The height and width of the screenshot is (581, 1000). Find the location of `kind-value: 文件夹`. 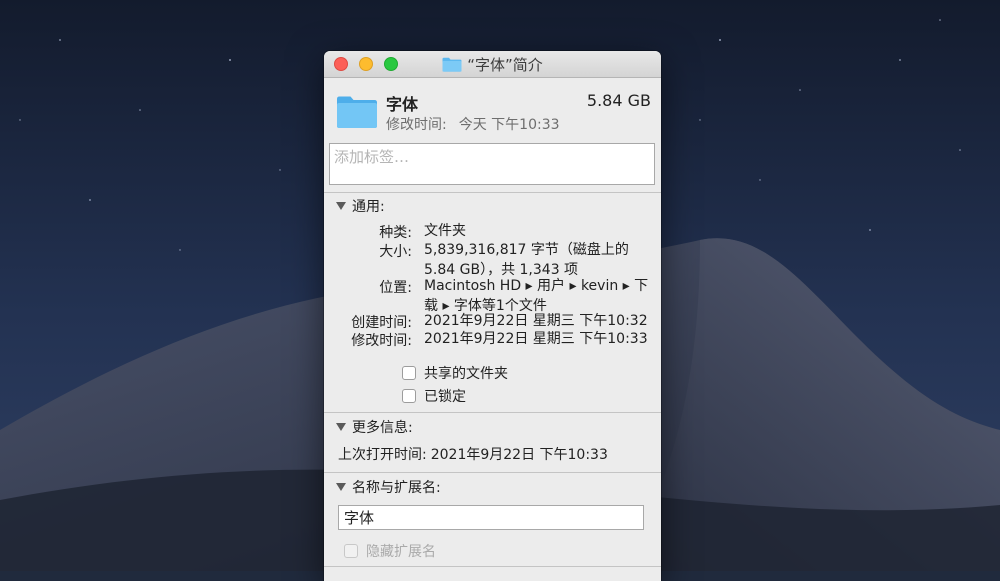

kind-value: 文件夹 is located at coordinates (445, 231).